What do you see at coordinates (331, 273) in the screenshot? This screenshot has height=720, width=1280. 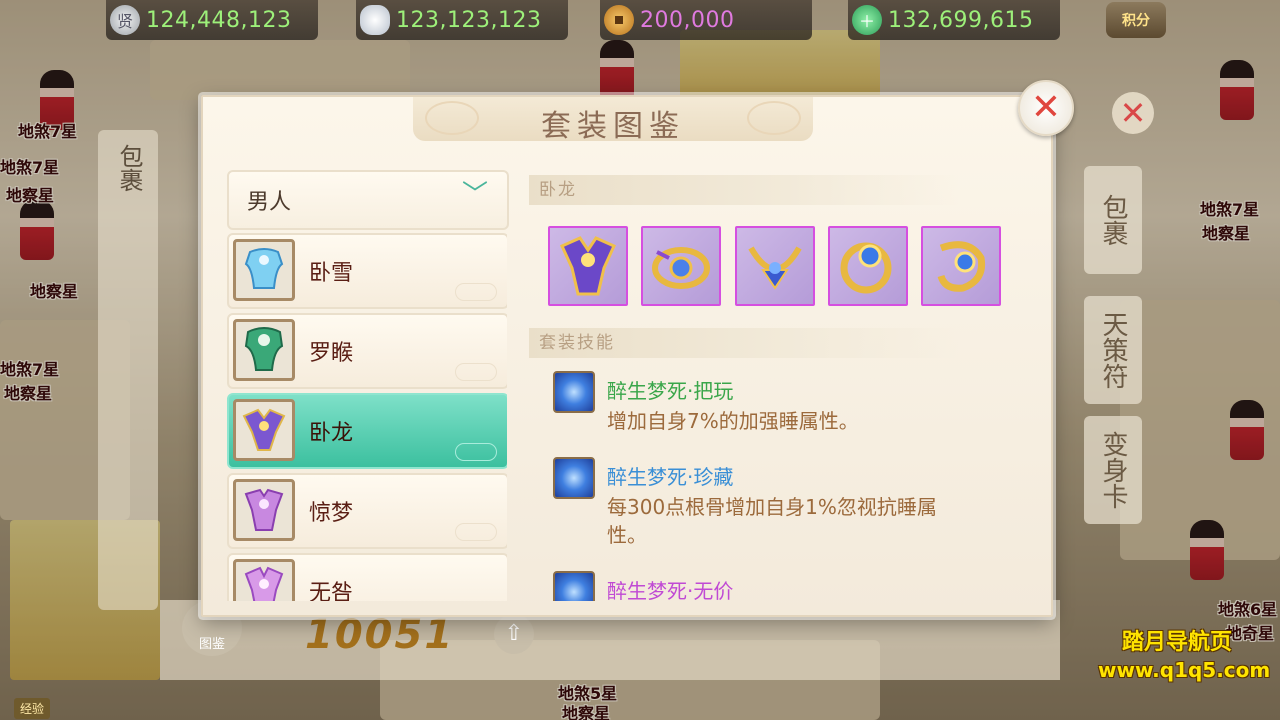 I see `set-name: 卧雪` at bounding box center [331, 273].